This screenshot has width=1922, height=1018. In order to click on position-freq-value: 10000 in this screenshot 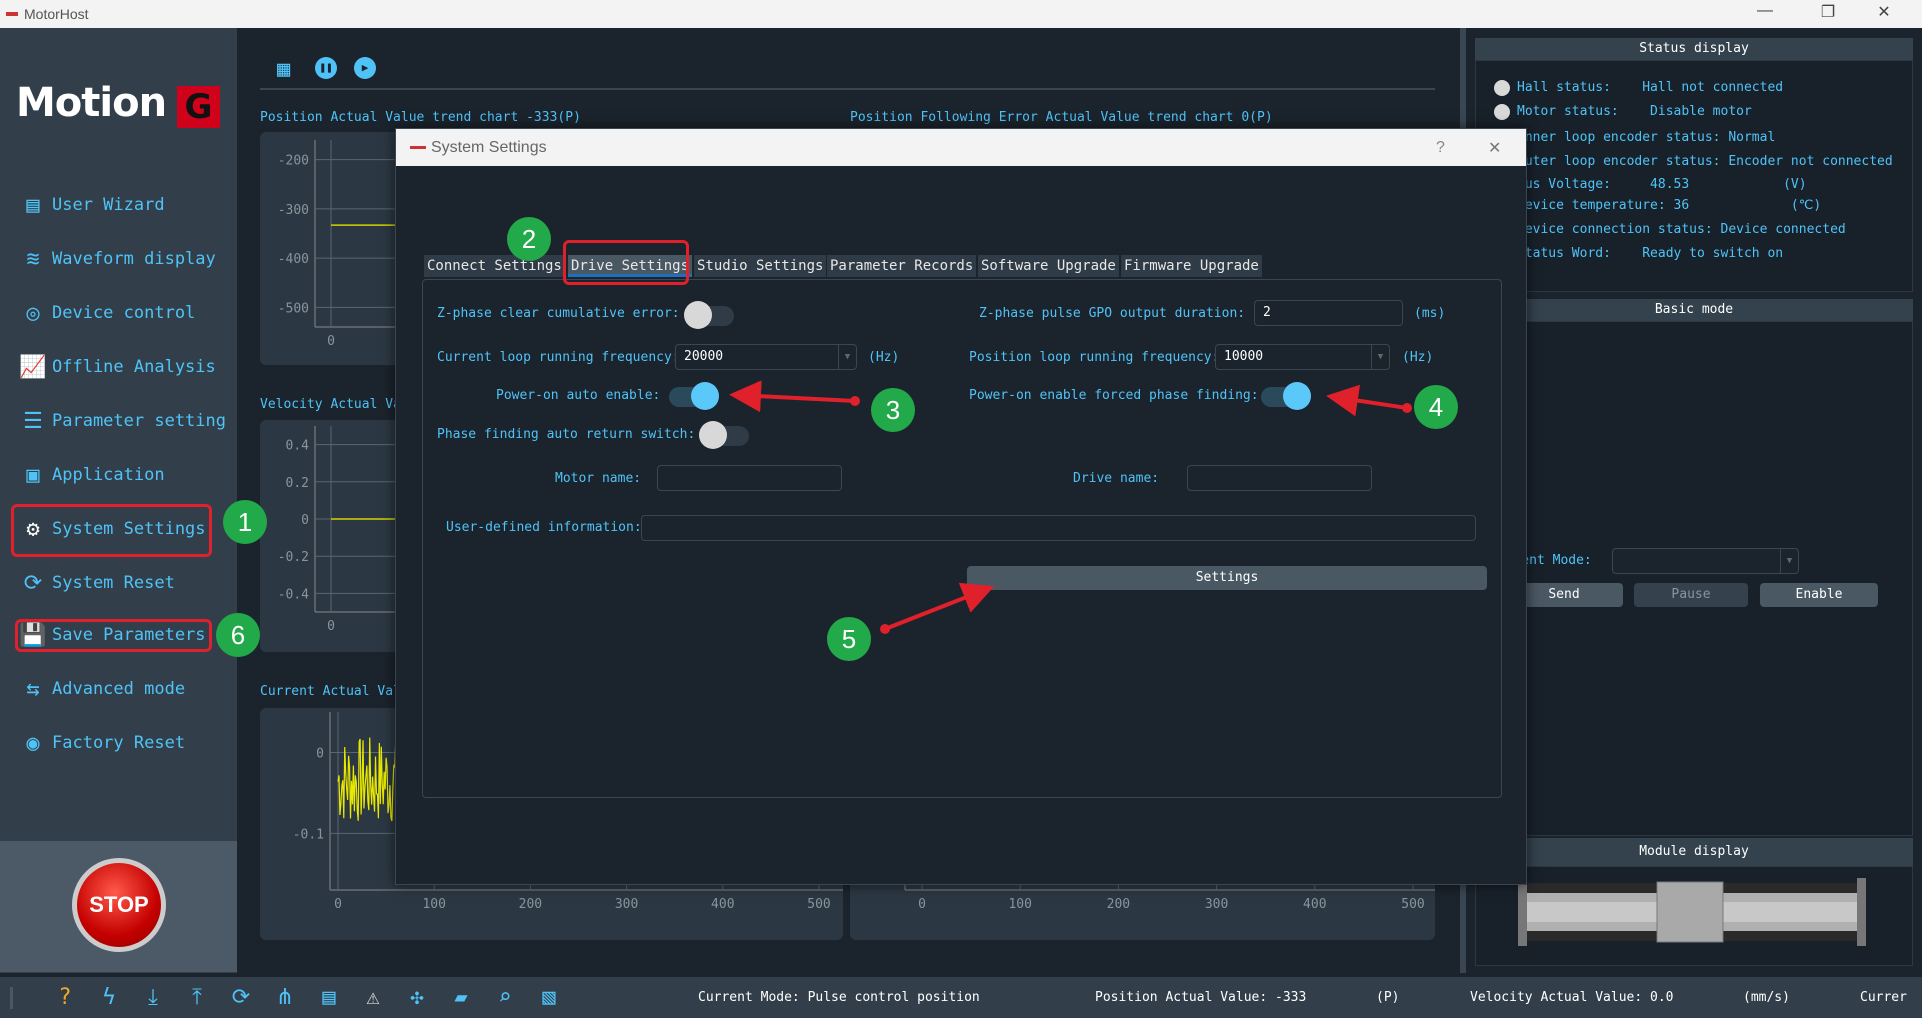, I will do `click(1244, 356)`.